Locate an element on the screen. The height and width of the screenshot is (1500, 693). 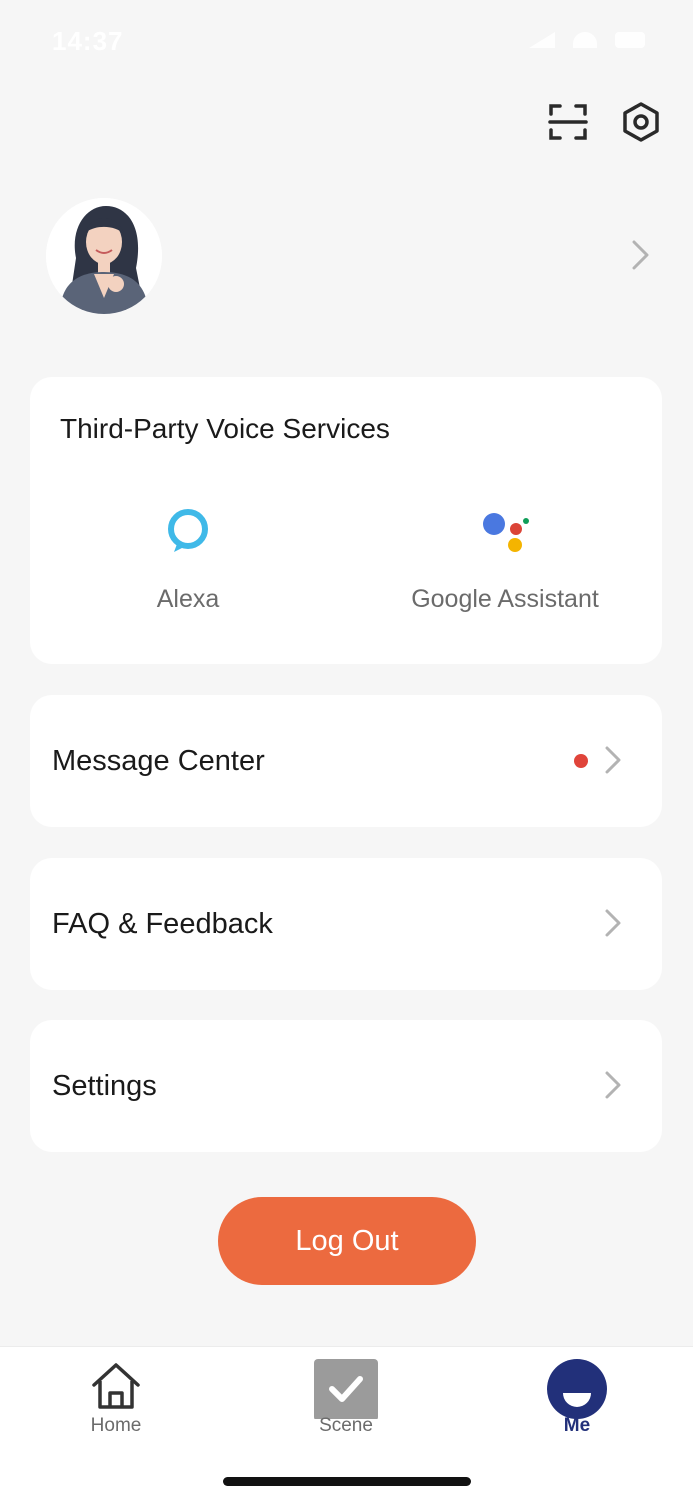
wifi-icon is located at coordinates (585, 40).